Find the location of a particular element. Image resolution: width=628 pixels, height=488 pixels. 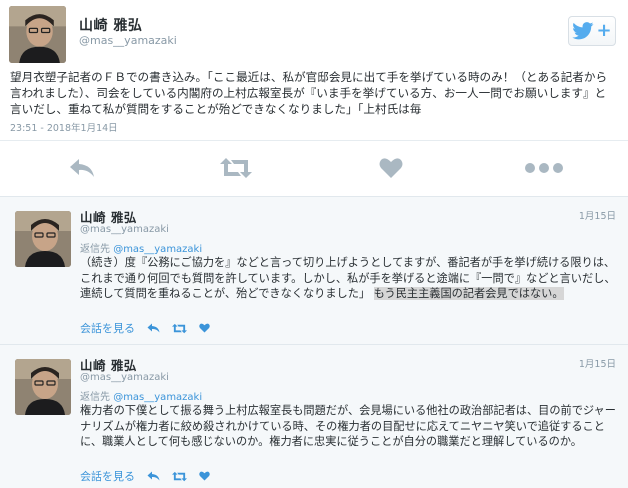

divider is located at coordinates (314, 140).